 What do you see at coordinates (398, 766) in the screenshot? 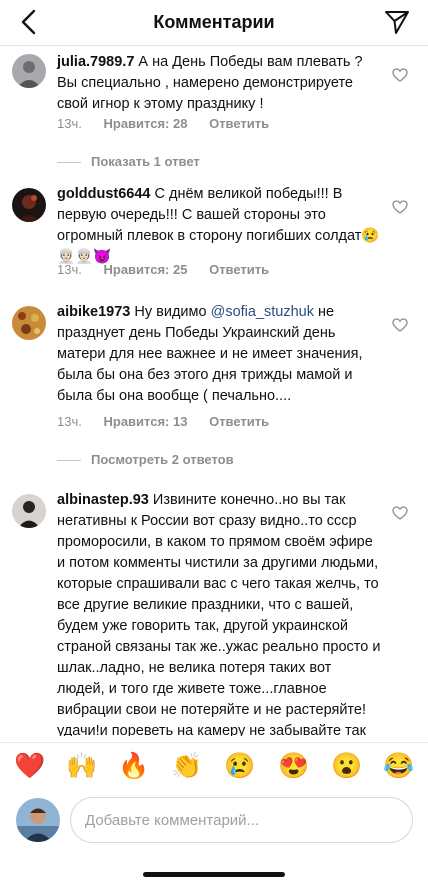
I see `tears-of-joy-emoji-button: 😂` at bounding box center [398, 766].